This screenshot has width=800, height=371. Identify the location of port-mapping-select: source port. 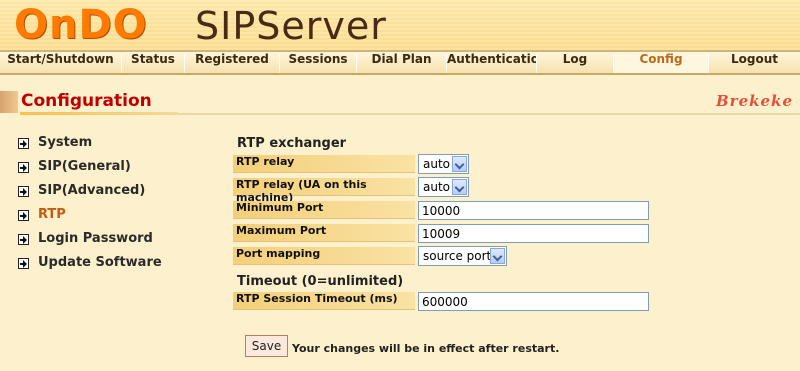
(462, 256).